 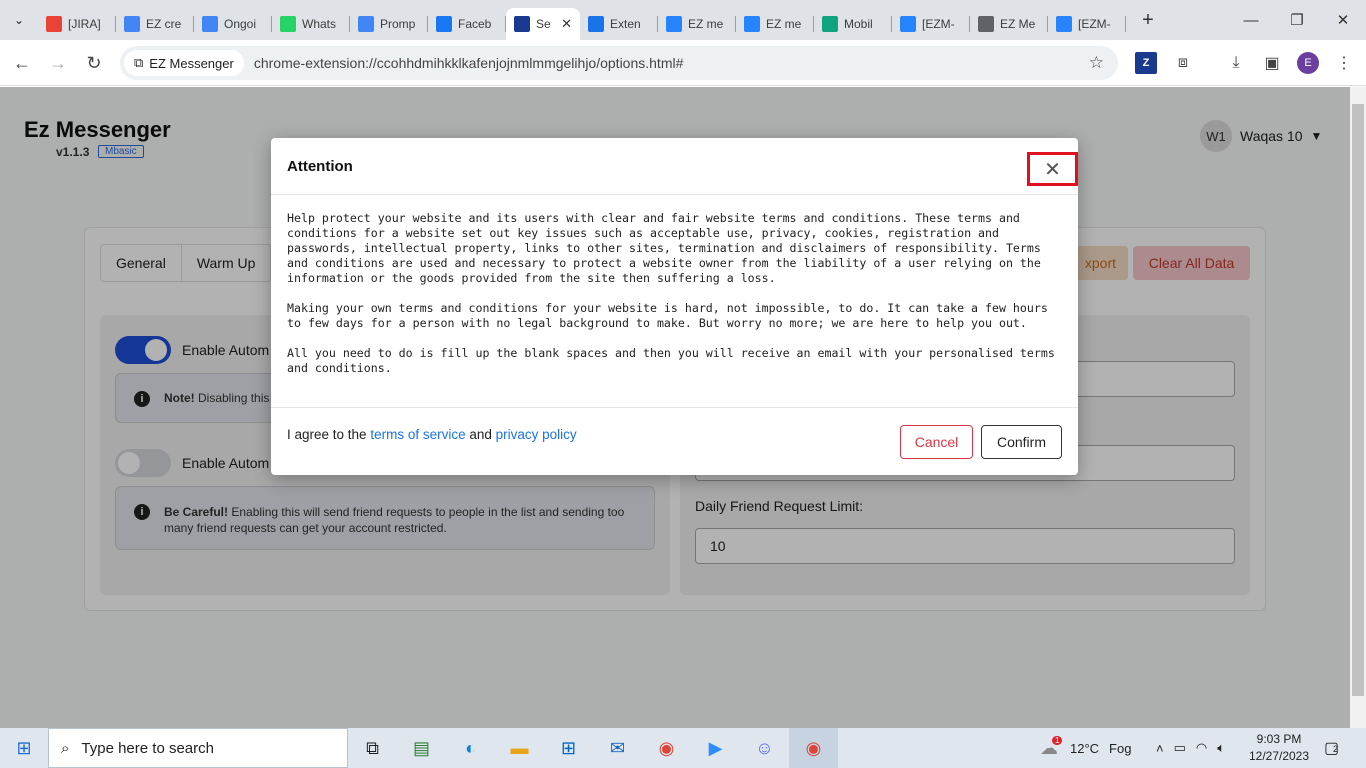 What do you see at coordinates (24, 748) in the screenshot?
I see `start-button: ⊞` at bounding box center [24, 748].